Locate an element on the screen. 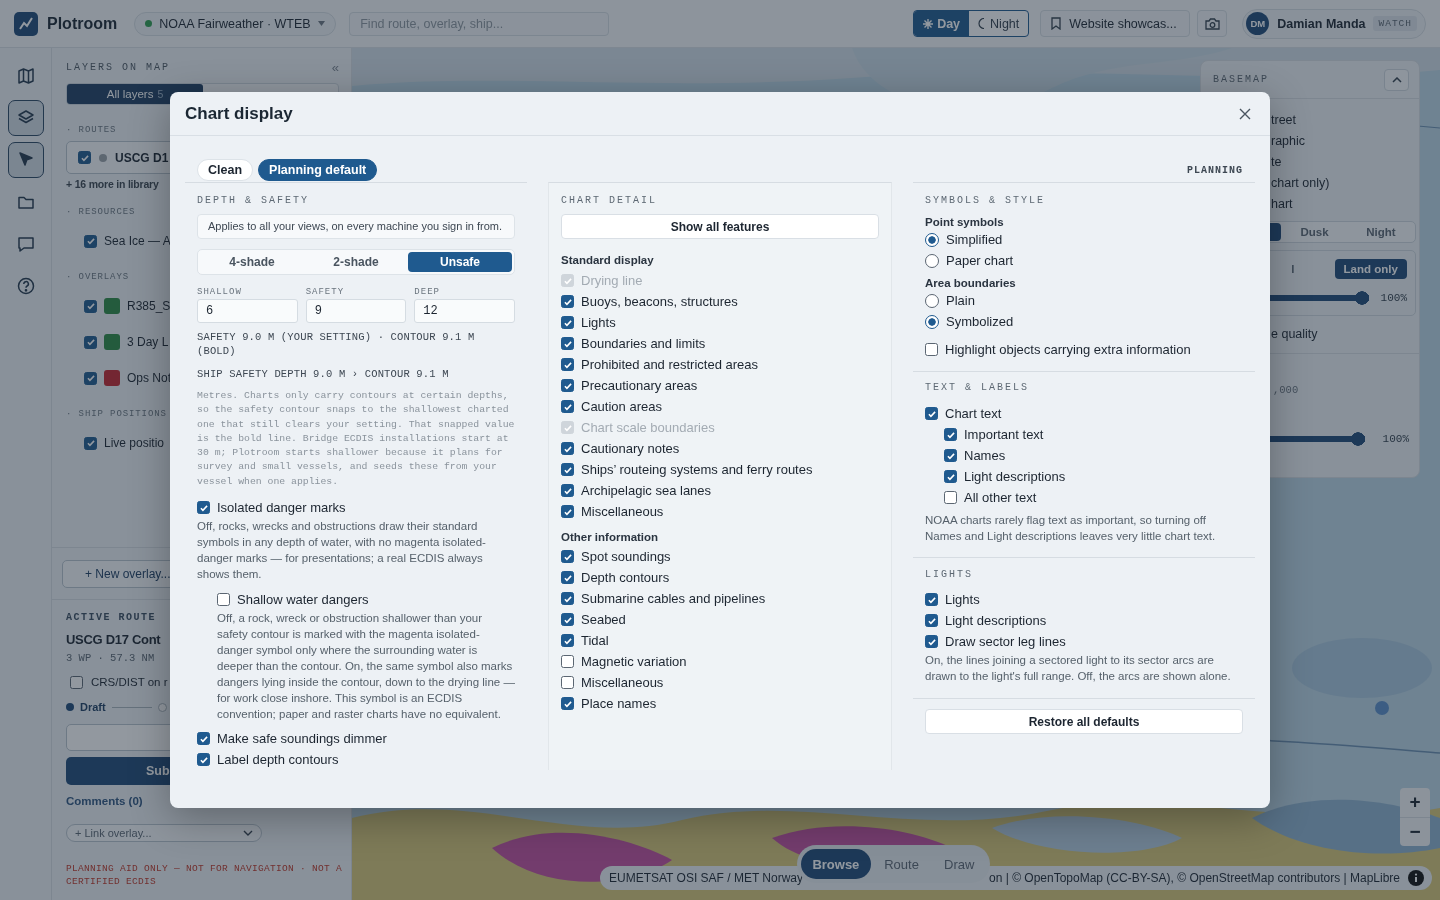 The image size is (1440, 900). preset-chip: Clean is located at coordinates (225, 170).